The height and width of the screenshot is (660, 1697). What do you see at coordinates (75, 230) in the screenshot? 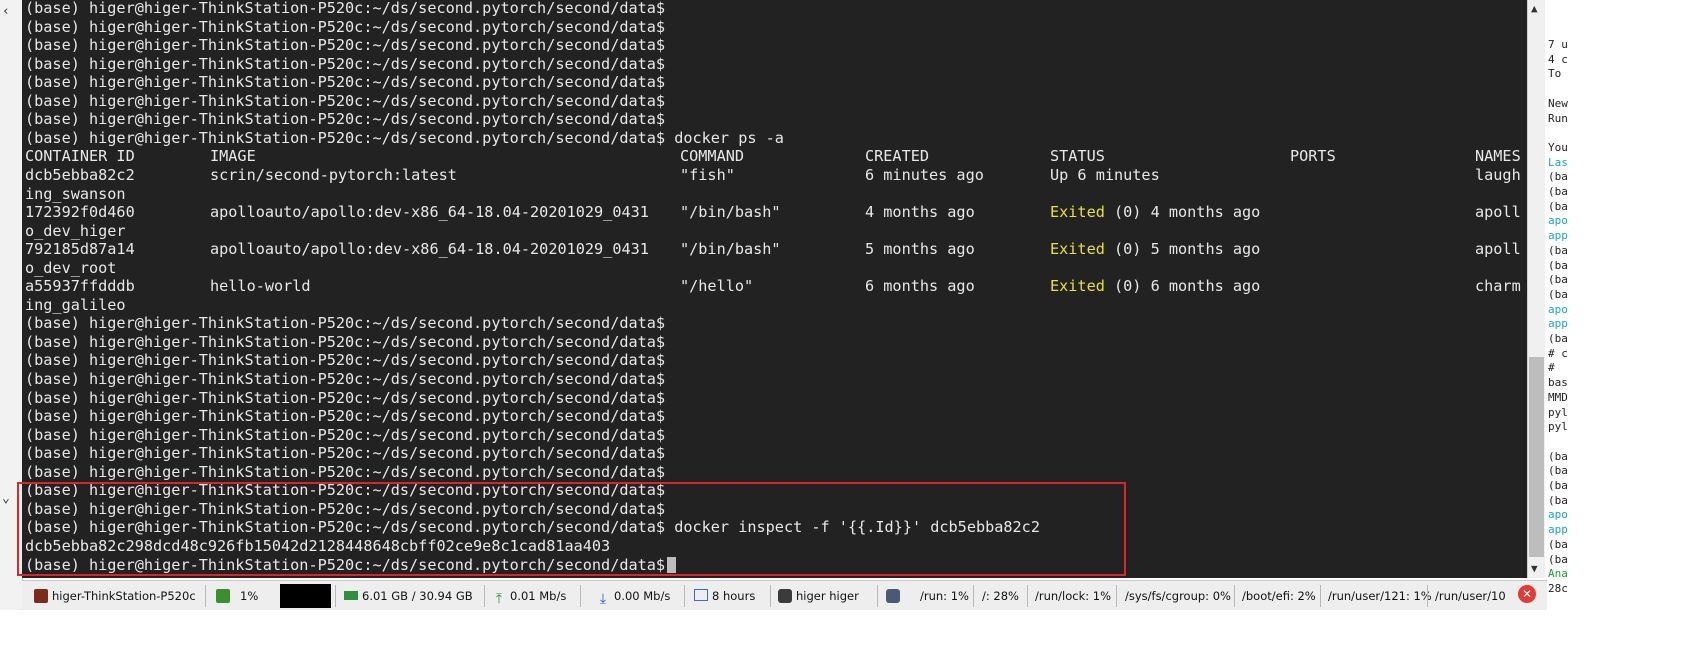
I see `container-name-wrapped: o_dev_higer` at bounding box center [75, 230].